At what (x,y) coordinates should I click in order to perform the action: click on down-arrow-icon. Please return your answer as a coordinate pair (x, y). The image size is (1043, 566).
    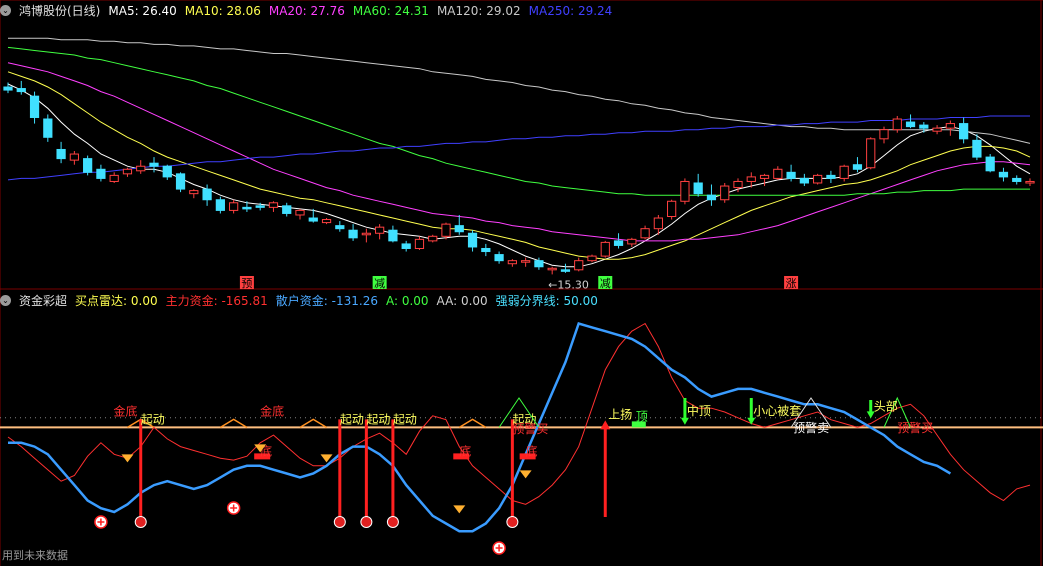
    Looking at the image, I should click on (684, 421).